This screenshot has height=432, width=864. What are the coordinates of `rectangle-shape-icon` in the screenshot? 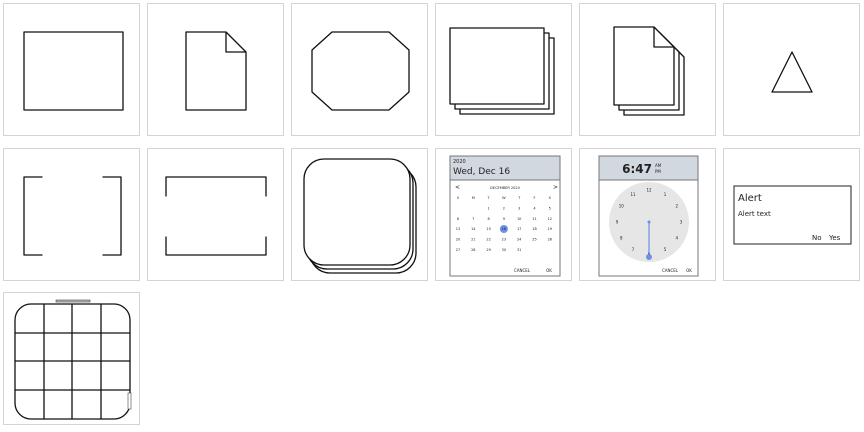 It's located at (73, 71).